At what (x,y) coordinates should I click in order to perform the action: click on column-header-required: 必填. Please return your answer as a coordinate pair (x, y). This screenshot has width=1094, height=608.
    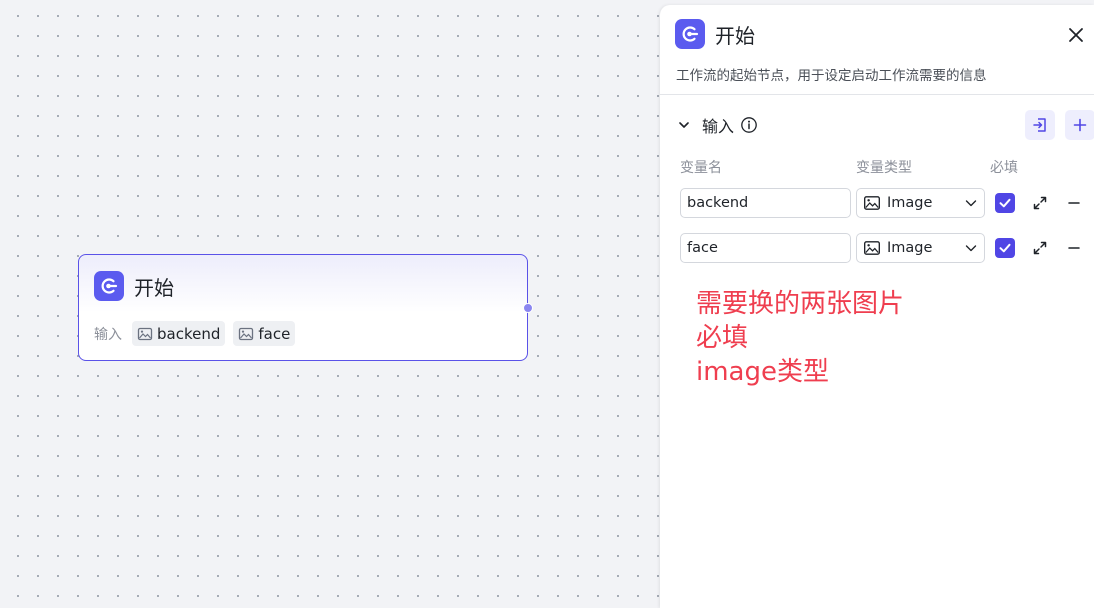
    Looking at the image, I should click on (1004, 168).